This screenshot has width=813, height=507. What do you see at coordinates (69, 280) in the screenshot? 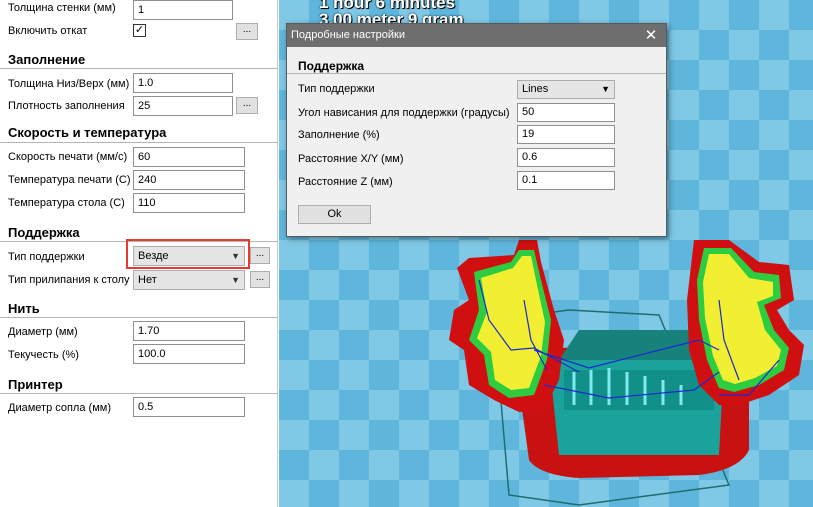
I see `adhesion-label: Тип прилипания к столу` at bounding box center [69, 280].